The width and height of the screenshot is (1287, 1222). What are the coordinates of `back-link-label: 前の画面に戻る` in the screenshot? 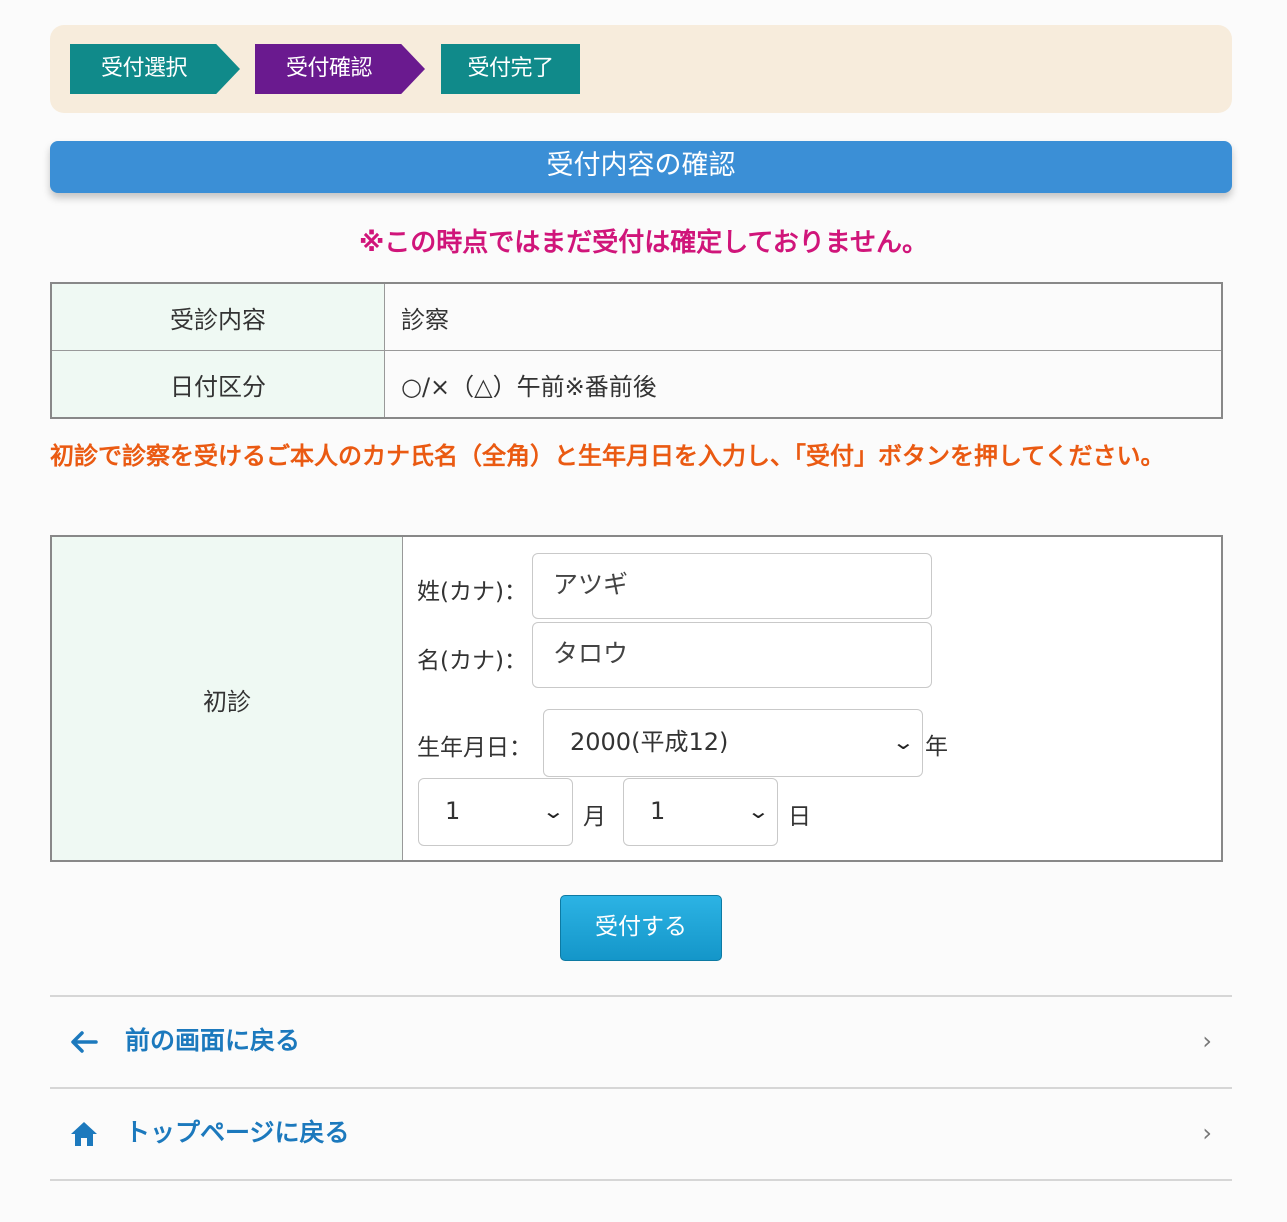 It's located at (213, 1040).